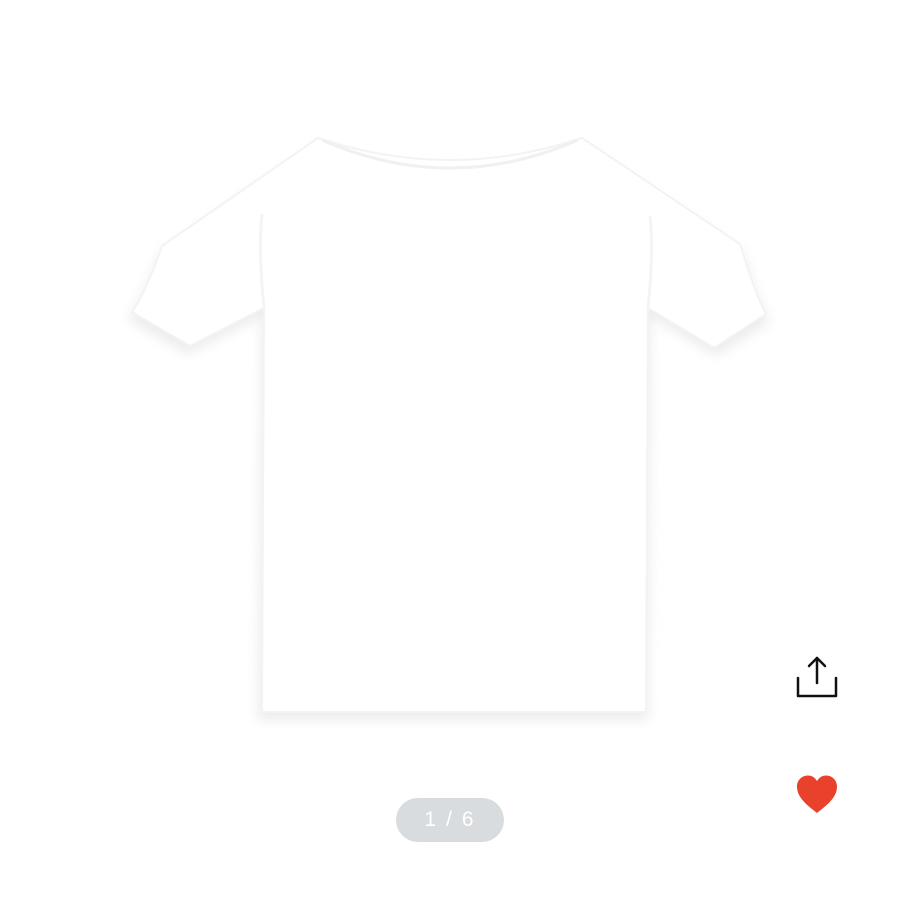 The image size is (900, 900). What do you see at coordinates (468, 819) in the screenshot?
I see `pager-total: 6` at bounding box center [468, 819].